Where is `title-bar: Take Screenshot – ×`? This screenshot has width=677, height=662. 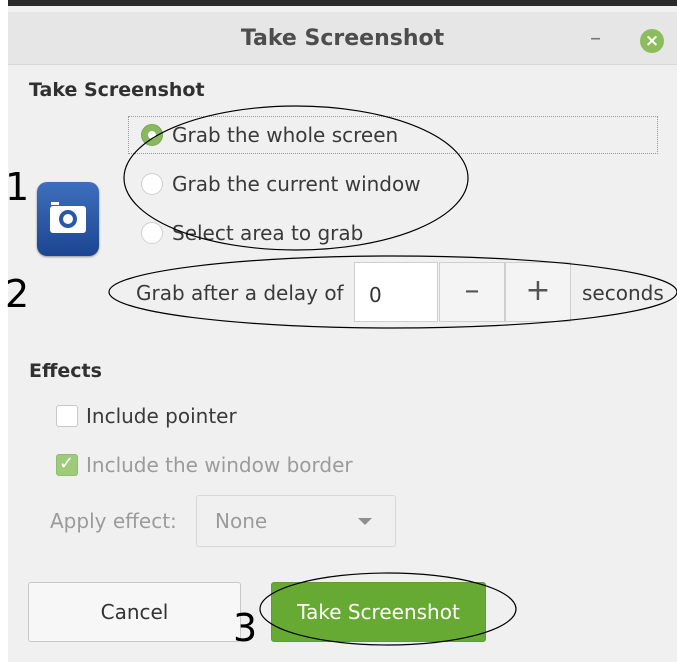 title-bar: Take Screenshot – × is located at coordinates (342, 38).